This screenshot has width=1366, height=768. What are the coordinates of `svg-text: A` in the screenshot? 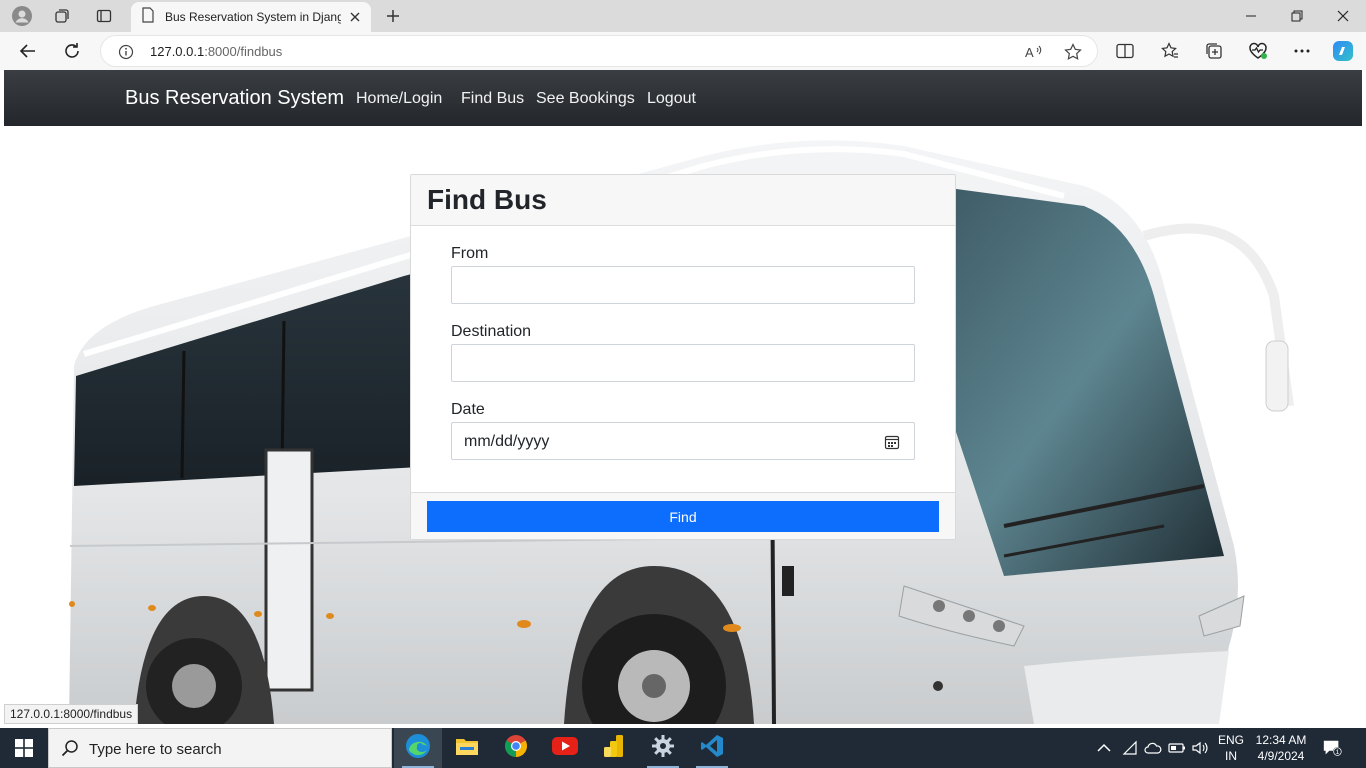 It's located at (1029, 52).